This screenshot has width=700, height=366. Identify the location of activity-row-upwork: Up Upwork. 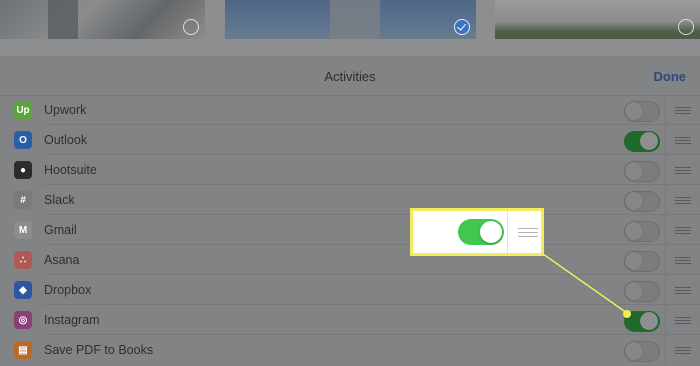
(350, 110).